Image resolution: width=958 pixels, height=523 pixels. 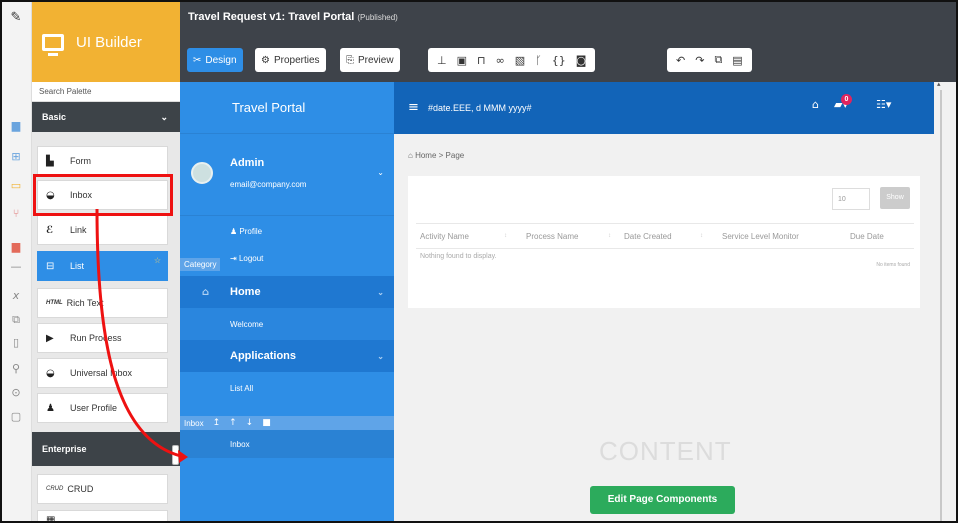 What do you see at coordinates (106, 92) in the screenshot?
I see `search-palette-input: Search Palette` at bounding box center [106, 92].